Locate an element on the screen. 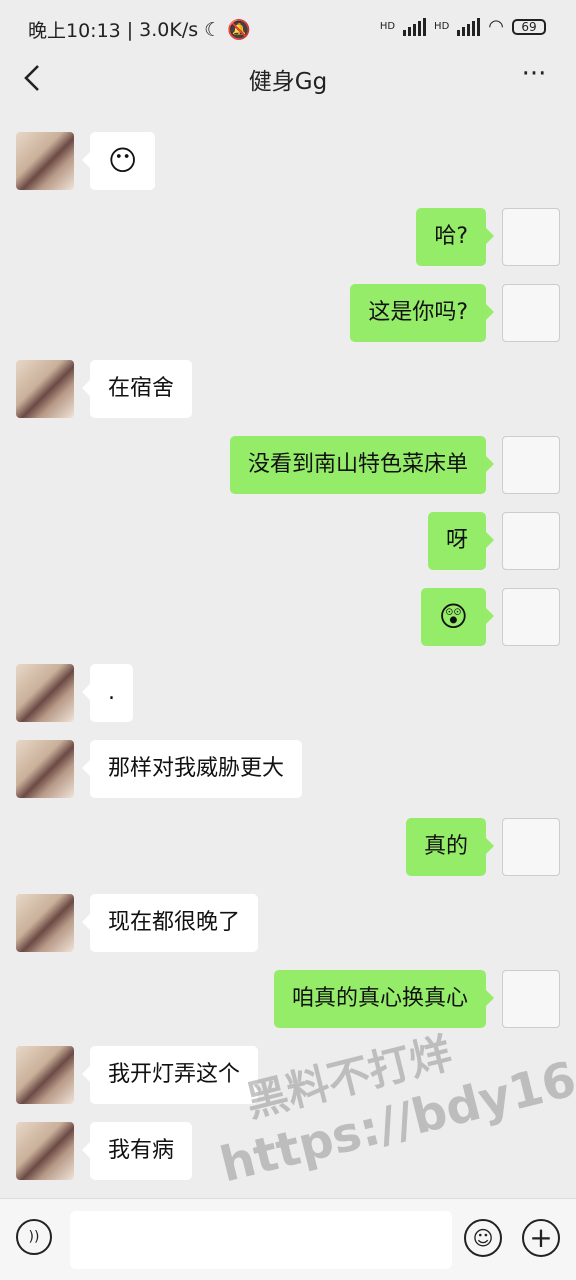  message-bubble: . is located at coordinates (107, 693).